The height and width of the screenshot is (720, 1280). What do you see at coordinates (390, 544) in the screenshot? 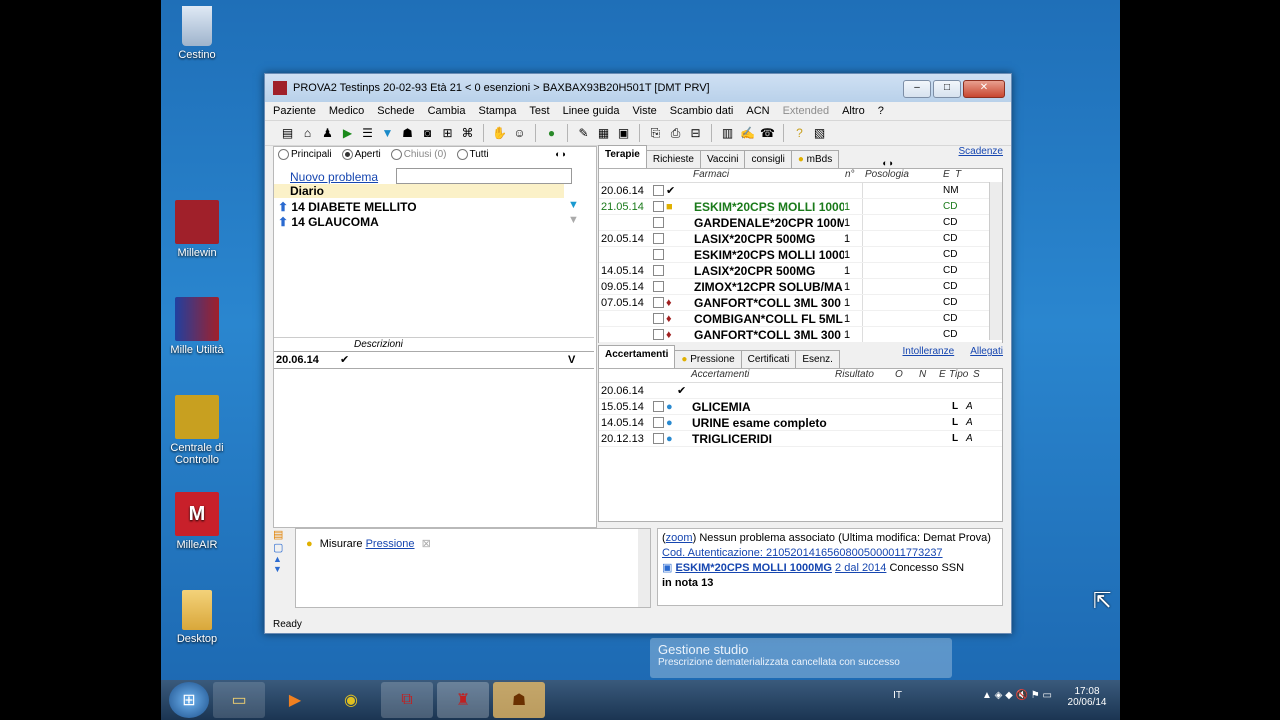
I see `reminder-link: Pressione` at bounding box center [390, 544].